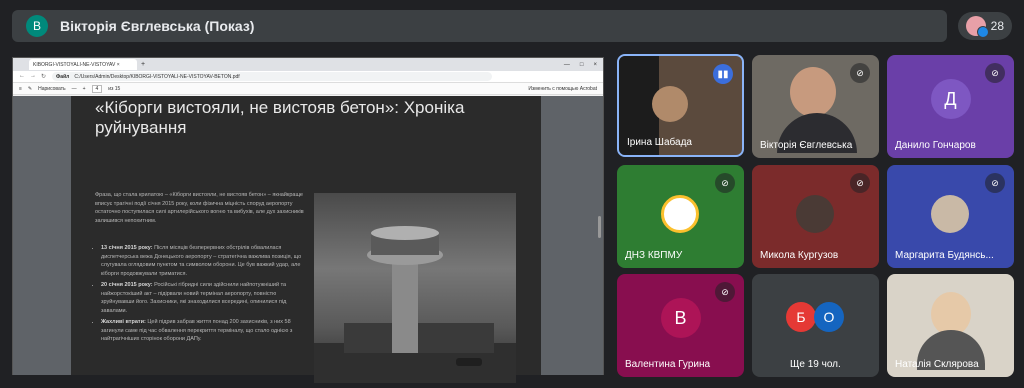  What do you see at coordinates (37, 26) in the screenshot?
I see `presenter-avatar: В` at bounding box center [37, 26].